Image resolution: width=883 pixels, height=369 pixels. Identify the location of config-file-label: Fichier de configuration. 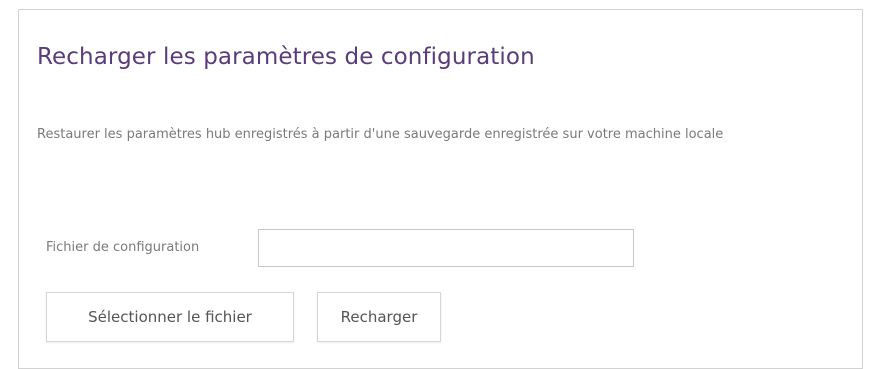
(123, 247).